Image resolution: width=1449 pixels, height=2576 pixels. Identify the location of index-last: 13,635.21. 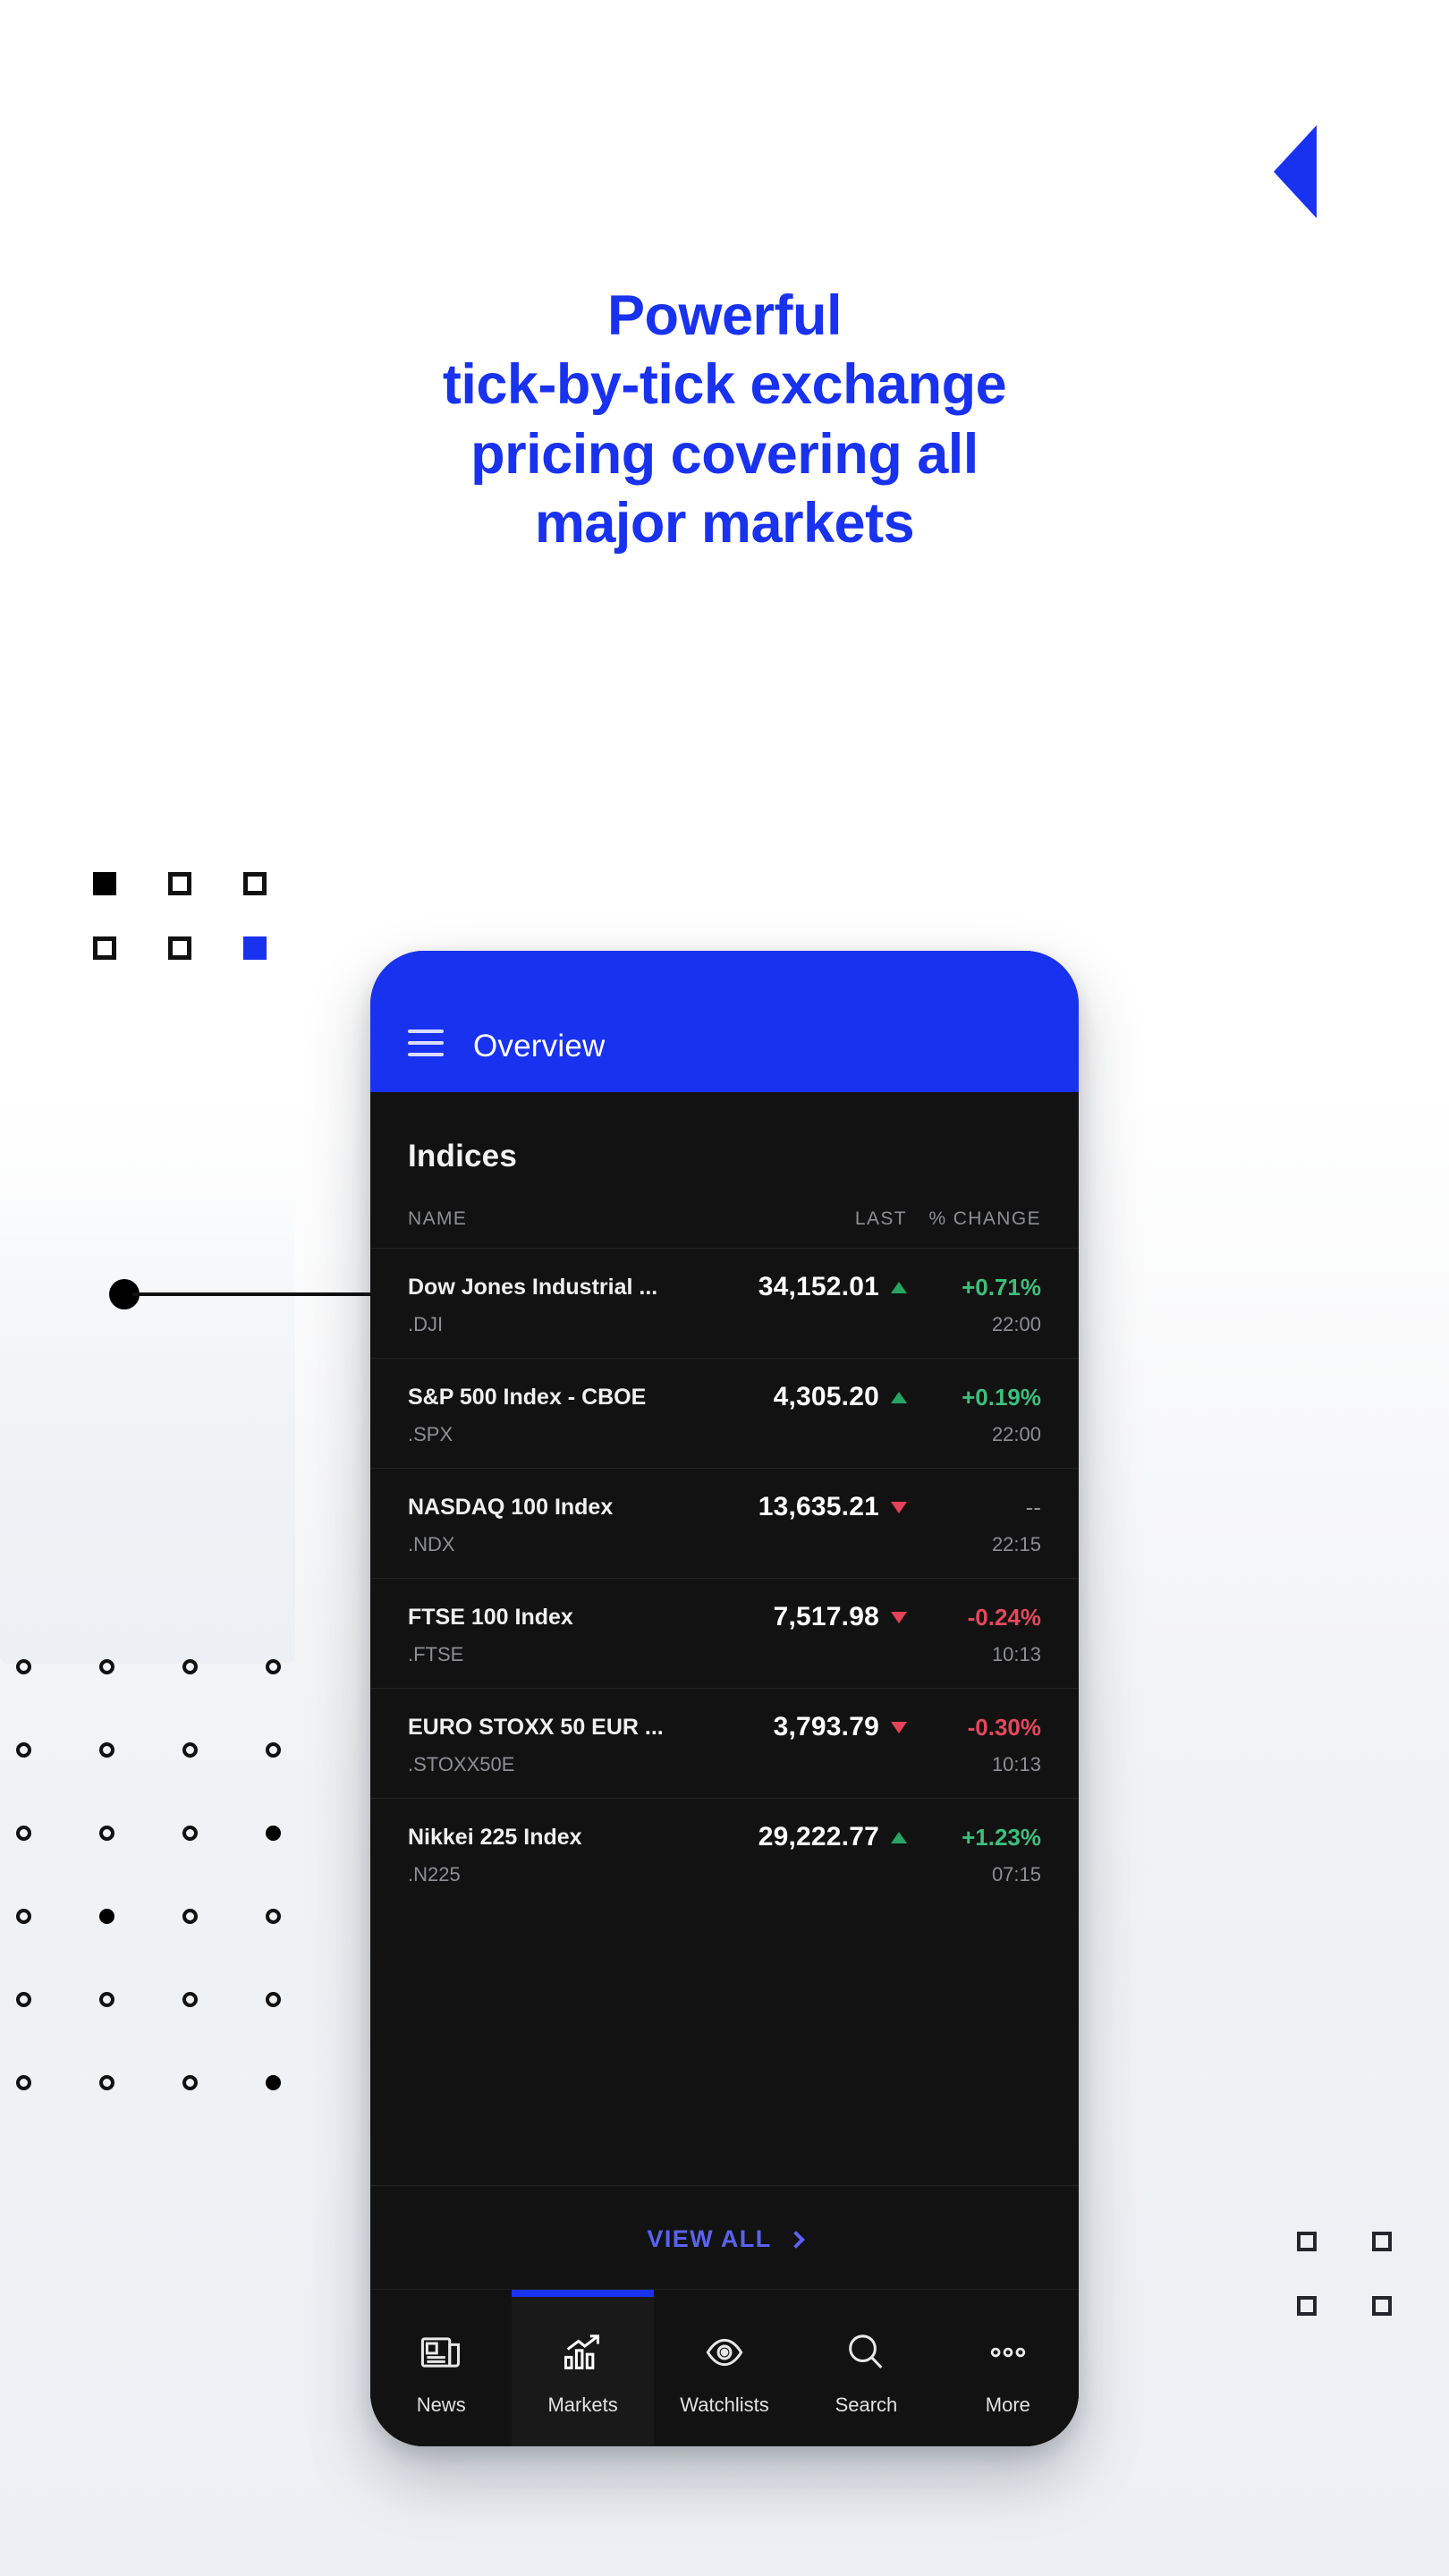
(819, 1507).